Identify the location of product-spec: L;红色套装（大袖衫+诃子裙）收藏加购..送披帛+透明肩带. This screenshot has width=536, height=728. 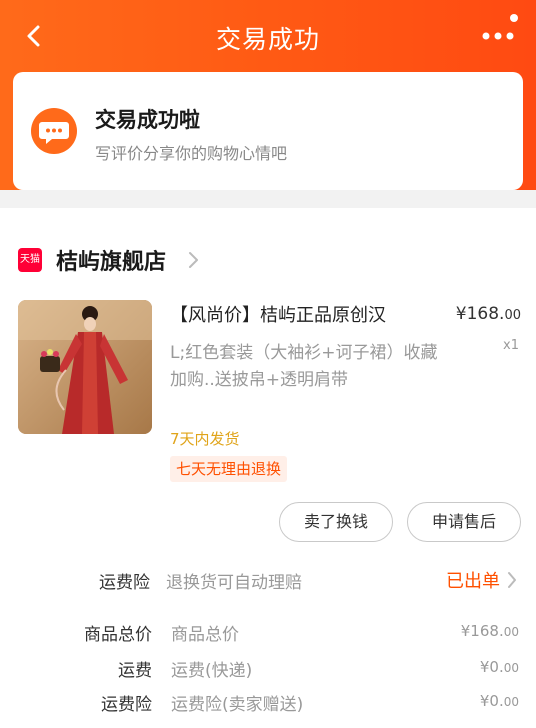
(304, 366).